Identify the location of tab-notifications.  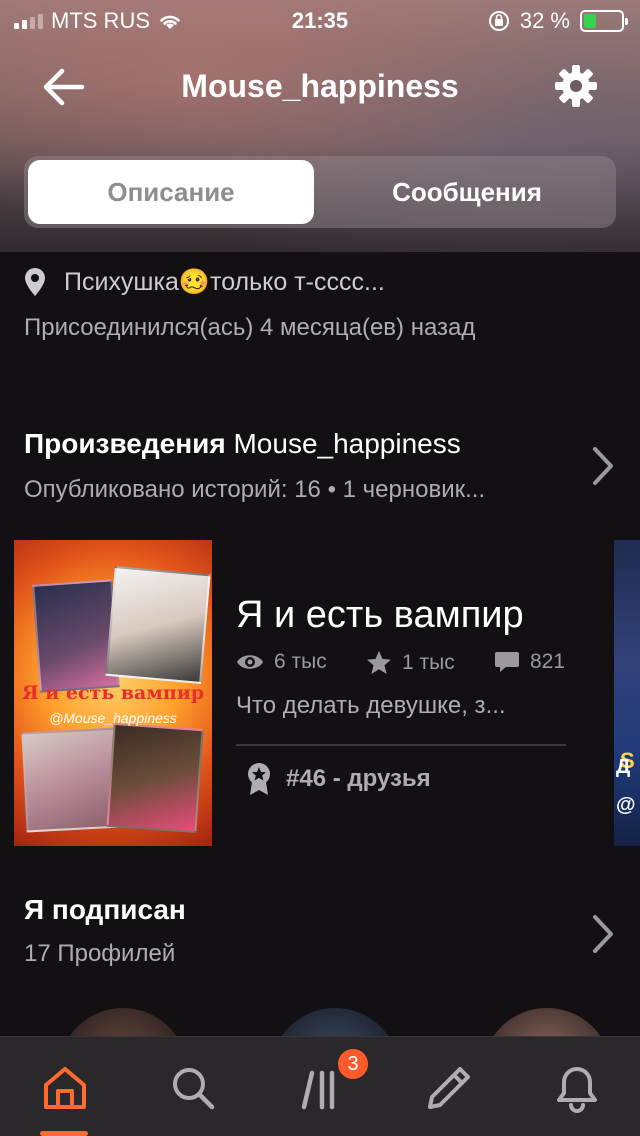
(577, 1088).